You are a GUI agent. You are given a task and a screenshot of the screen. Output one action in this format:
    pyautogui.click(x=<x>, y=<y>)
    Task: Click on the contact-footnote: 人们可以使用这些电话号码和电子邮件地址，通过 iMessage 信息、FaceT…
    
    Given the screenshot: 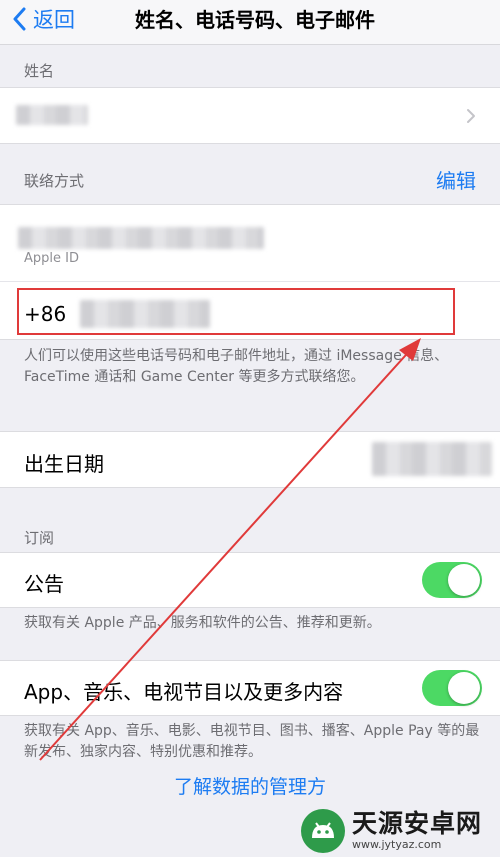 What is the action you would take?
    pyautogui.click(x=236, y=366)
    